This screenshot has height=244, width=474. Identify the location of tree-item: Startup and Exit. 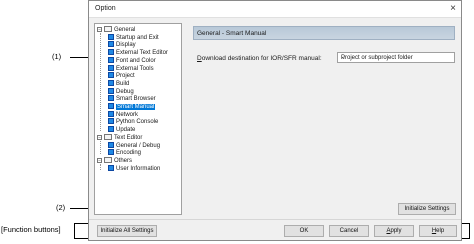
(133, 37).